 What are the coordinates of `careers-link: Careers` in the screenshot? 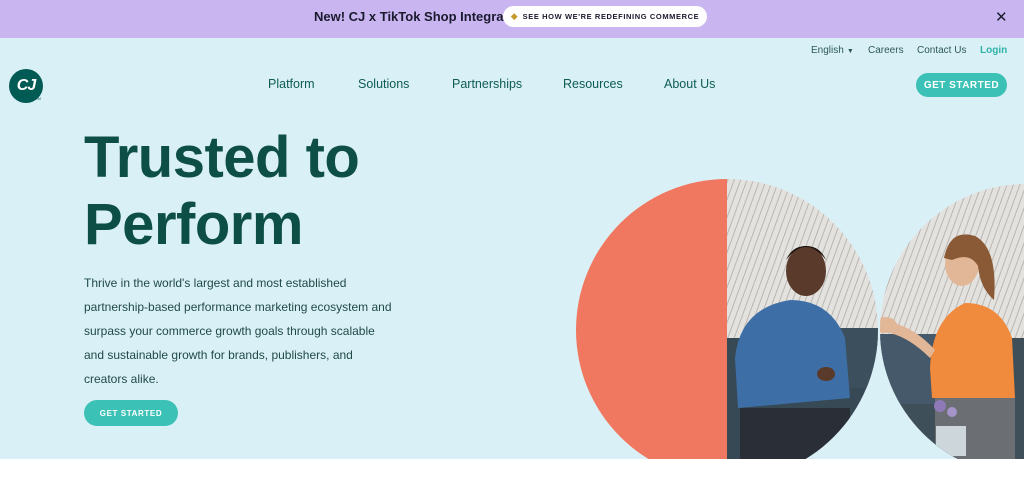 It's located at (886, 50).